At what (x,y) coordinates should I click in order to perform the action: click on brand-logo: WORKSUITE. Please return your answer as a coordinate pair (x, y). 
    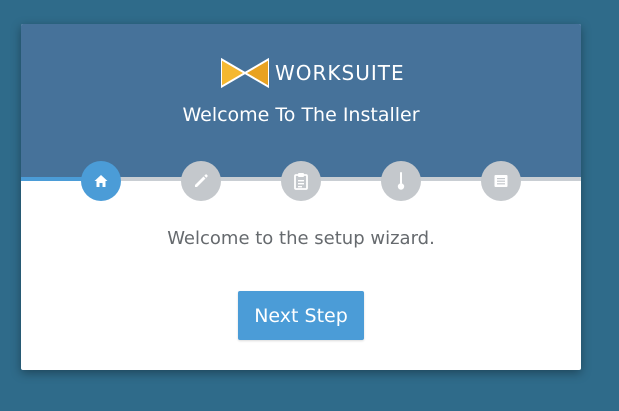
    Looking at the image, I should click on (313, 73).